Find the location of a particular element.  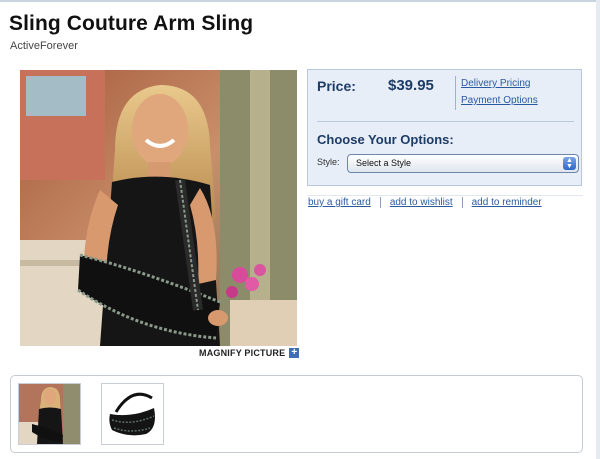

product-title: Sling Couture Arm Sling is located at coordinates (131, 23).